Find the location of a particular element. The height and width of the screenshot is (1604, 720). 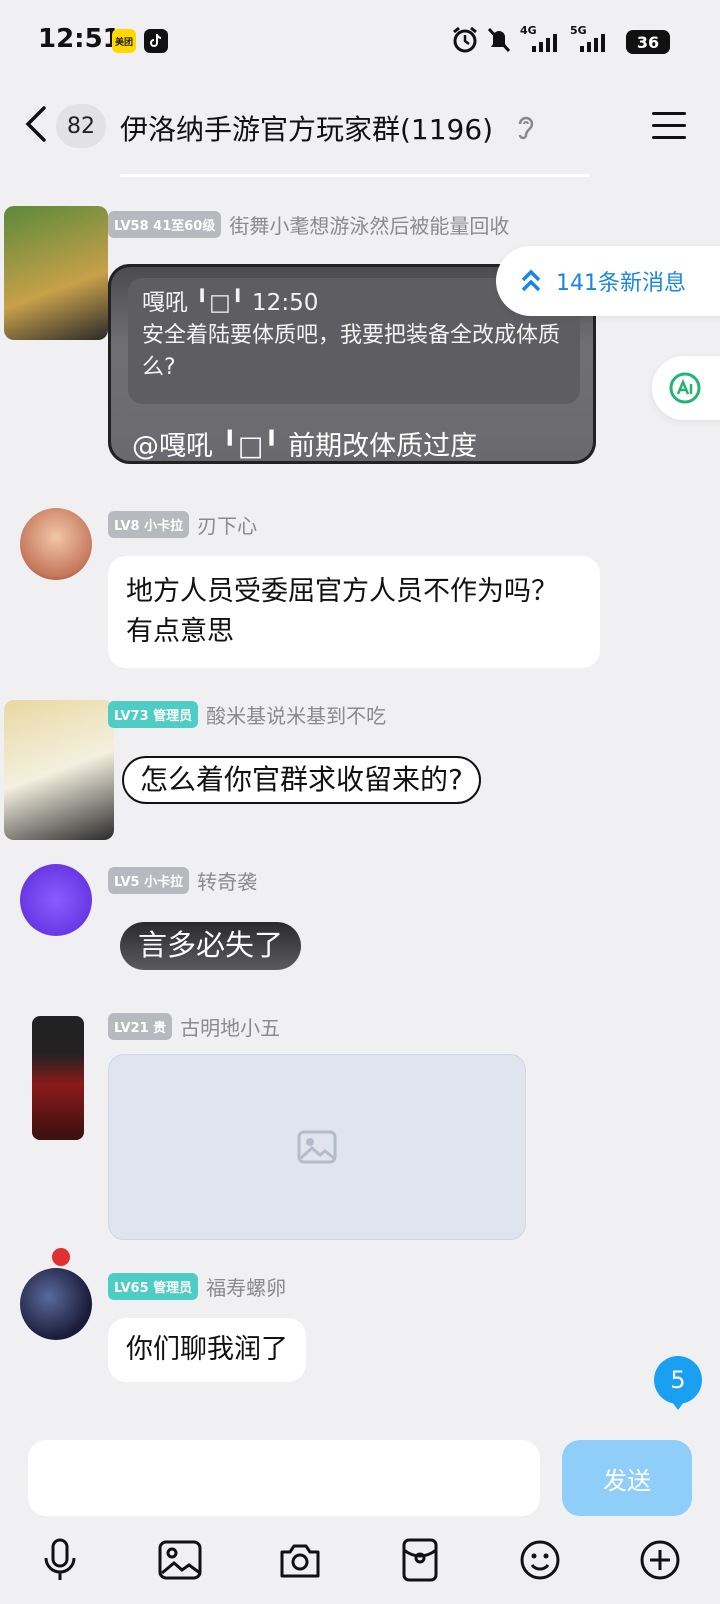

new-messages-button: 141条新消息 is located at coordinates (608, 281).